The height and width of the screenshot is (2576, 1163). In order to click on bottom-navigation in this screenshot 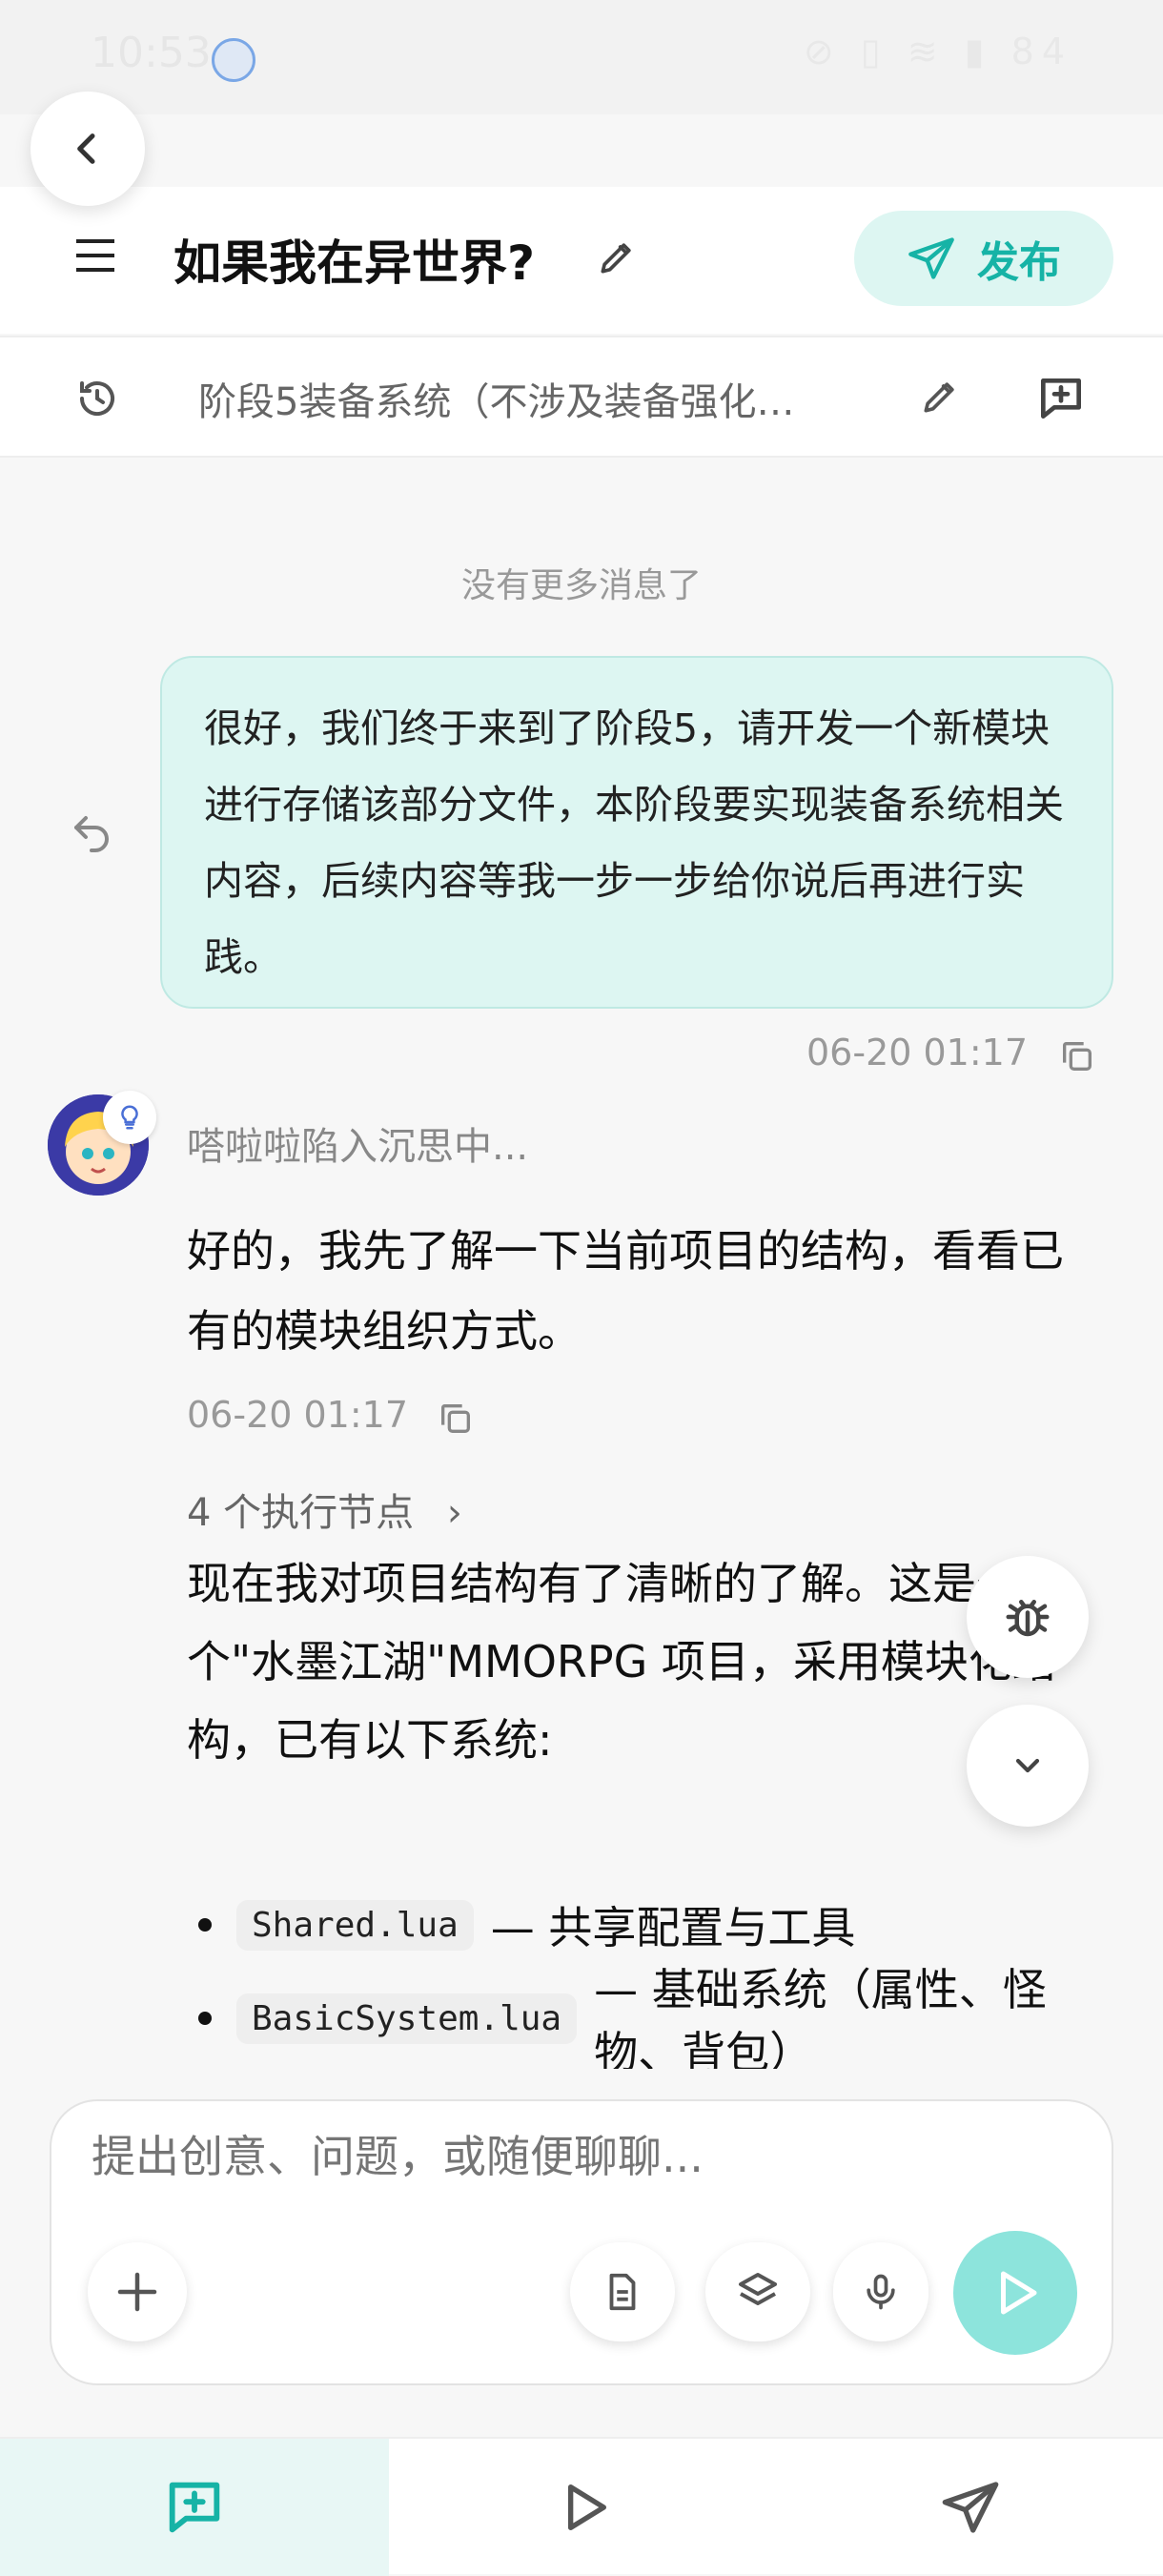, I will do `click(581, 2506)`.